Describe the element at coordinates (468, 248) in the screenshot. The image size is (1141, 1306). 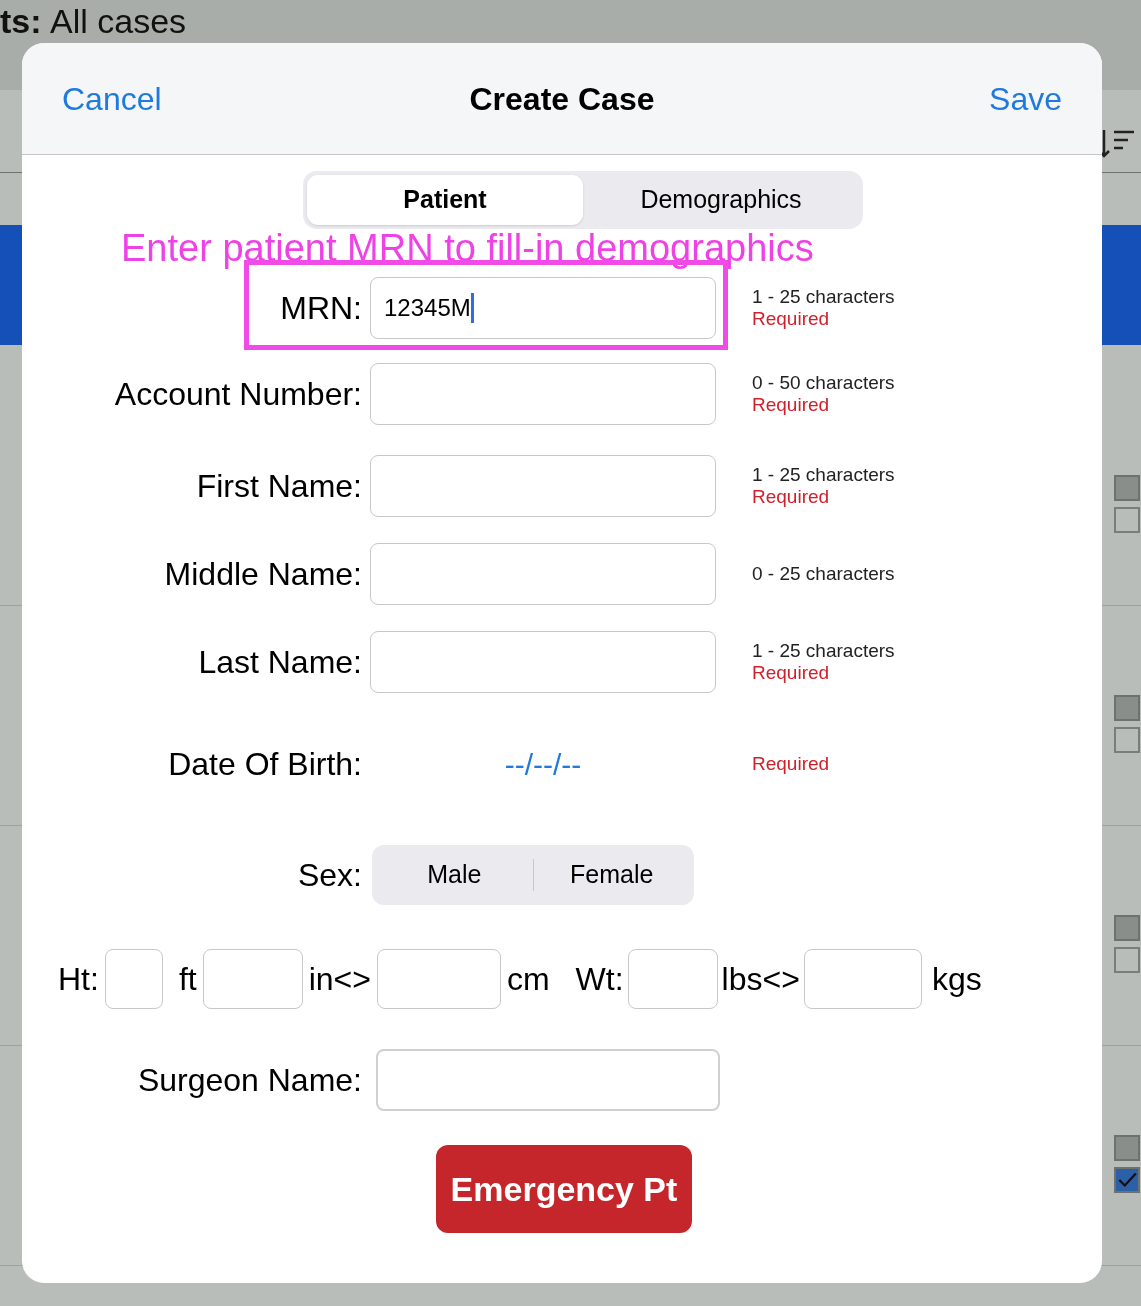
I see `annotation-text: Enter patient MRN to fill-in demographics` at that location.